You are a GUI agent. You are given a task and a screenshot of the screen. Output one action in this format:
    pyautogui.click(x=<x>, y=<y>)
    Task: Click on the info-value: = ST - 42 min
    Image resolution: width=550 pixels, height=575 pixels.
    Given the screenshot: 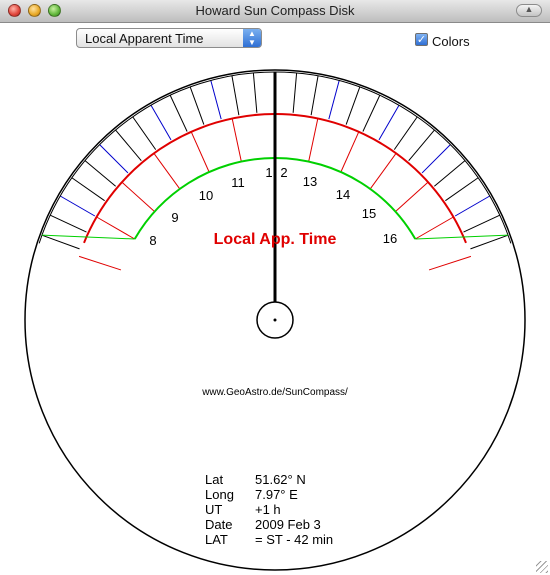 What is the action you would take?
    pyautogui.click(x=294, y=539)
    